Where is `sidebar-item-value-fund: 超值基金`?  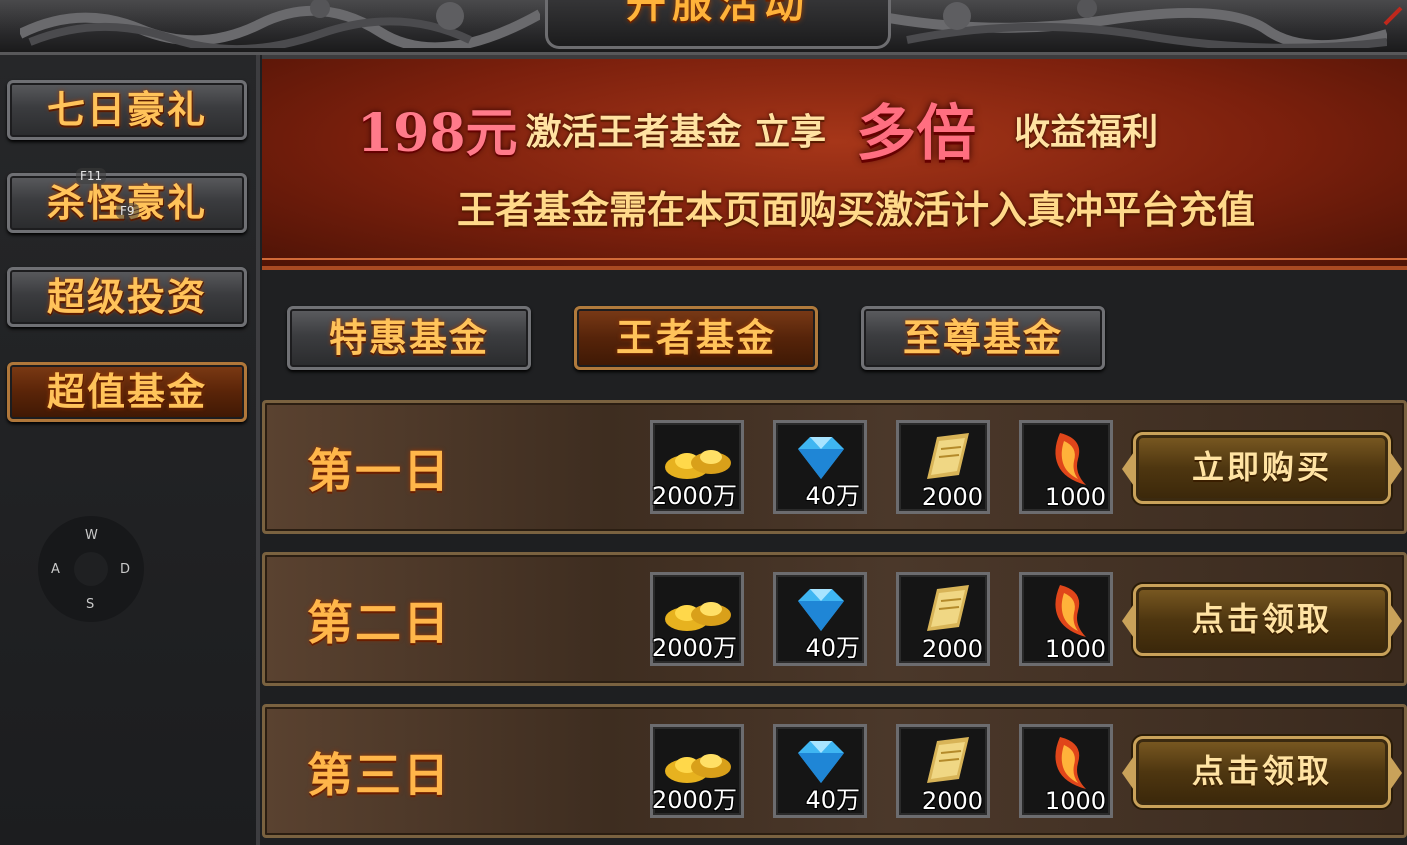 sidebar-item-value-fund: 超值基金 is located at coordinates (127, 392).